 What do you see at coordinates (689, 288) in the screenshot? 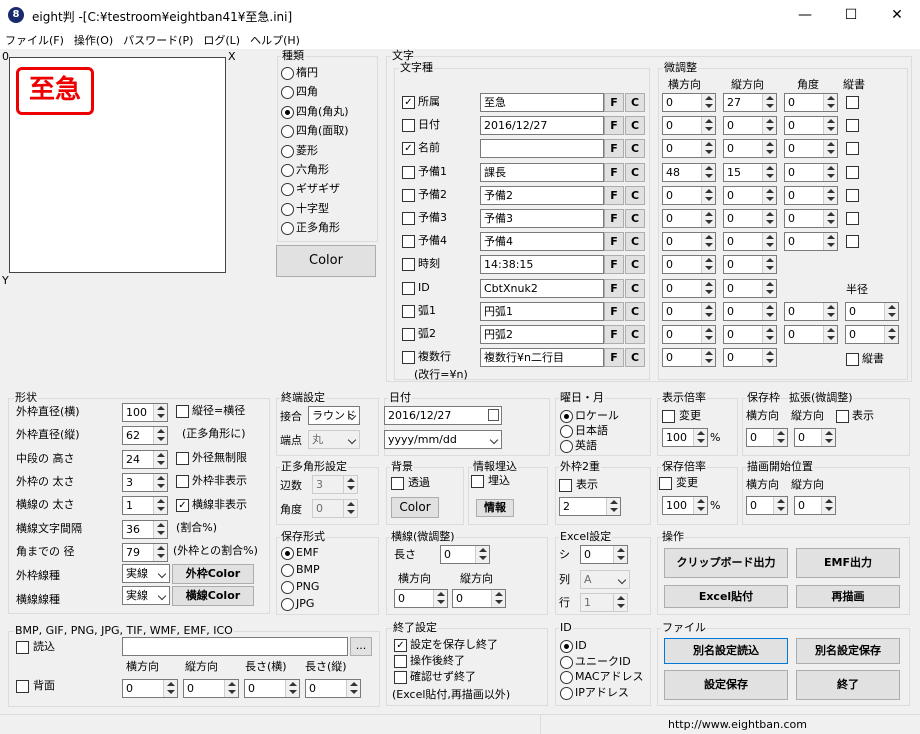
I see `text-row-8-h-spinner: 0` at bounding box center [689, 288].